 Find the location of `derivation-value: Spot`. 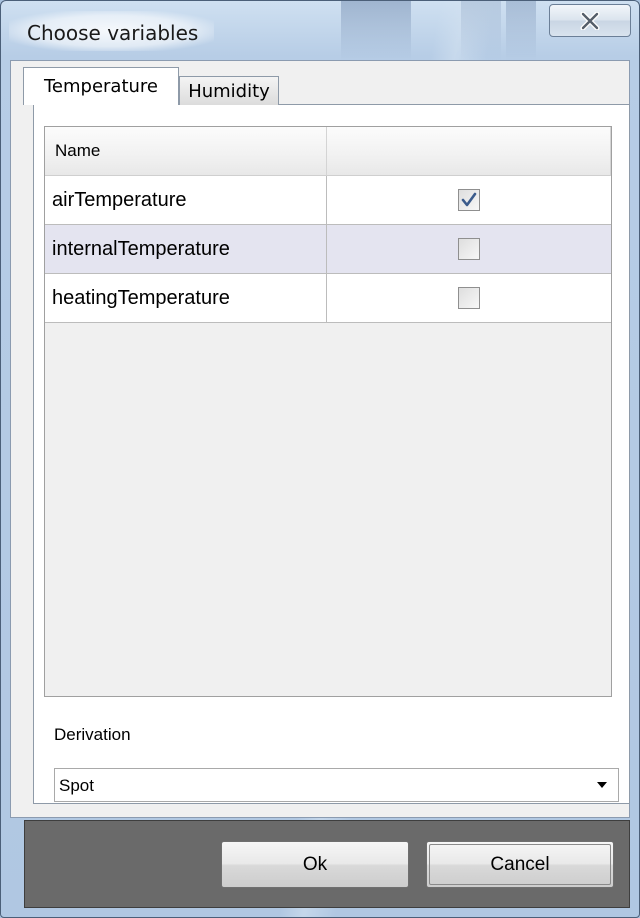

derivation-value: Spot is located at coordinates (76, 785).